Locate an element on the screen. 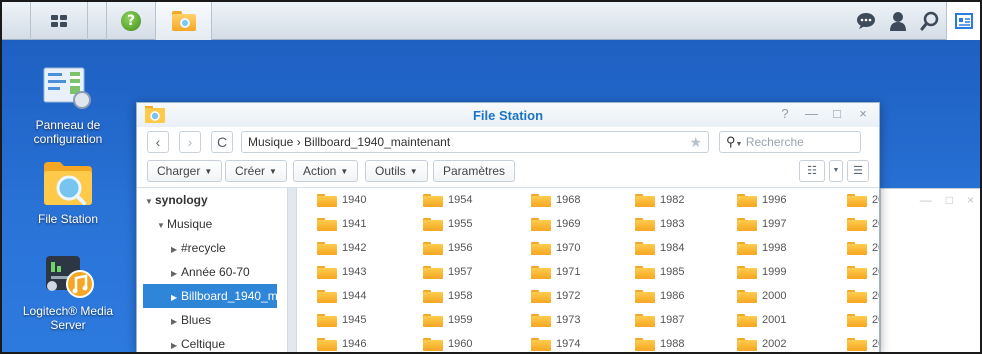  chat-button is located at coordinates (866, 21).